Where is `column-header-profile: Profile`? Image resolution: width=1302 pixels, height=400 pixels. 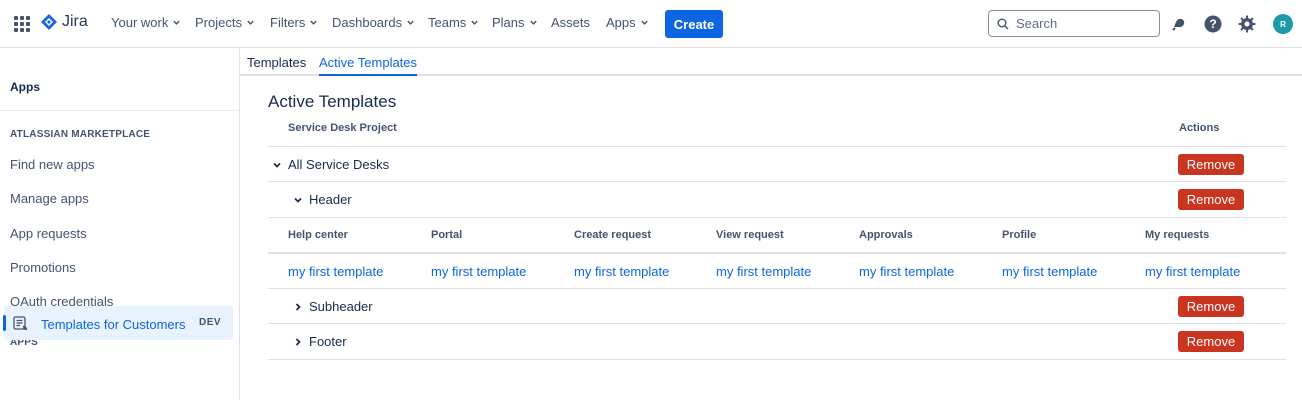 column-header-profile: Profile is located at coordinates (1019, 235).